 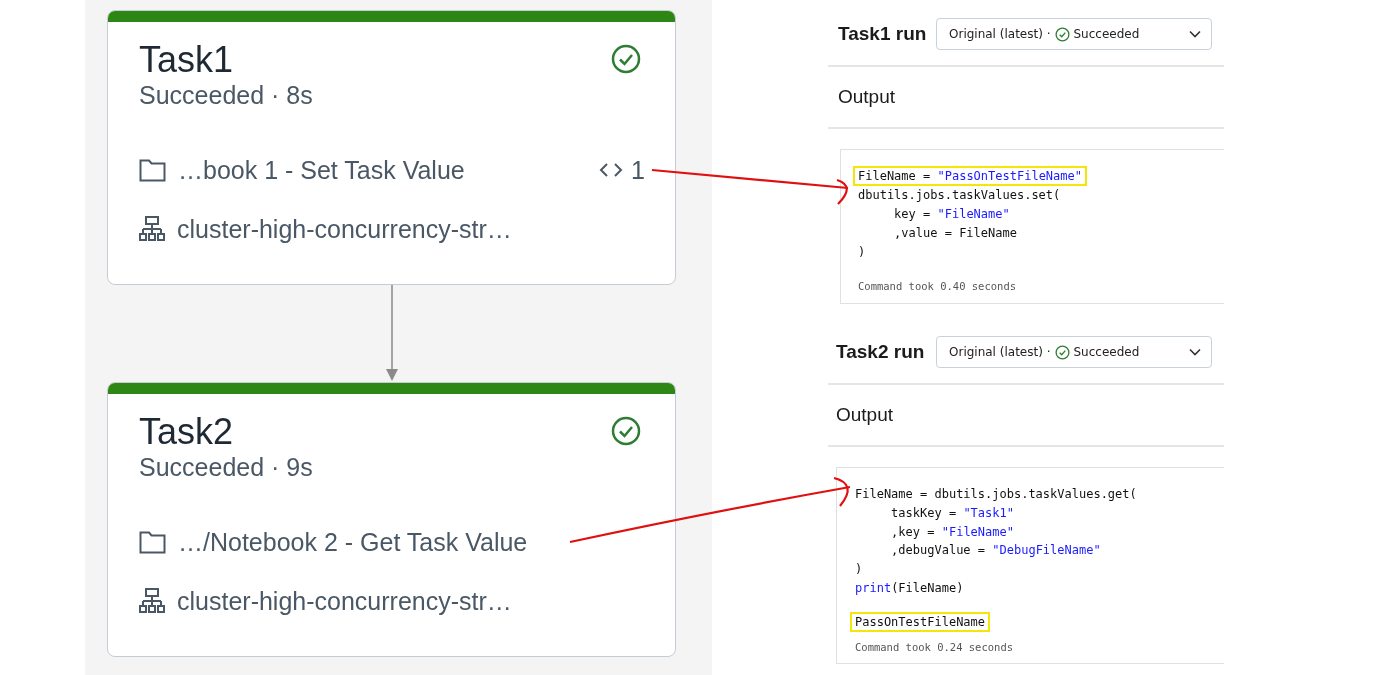 I want to click on task-status: Succeeded · 9s, so click(x=226, y=467).